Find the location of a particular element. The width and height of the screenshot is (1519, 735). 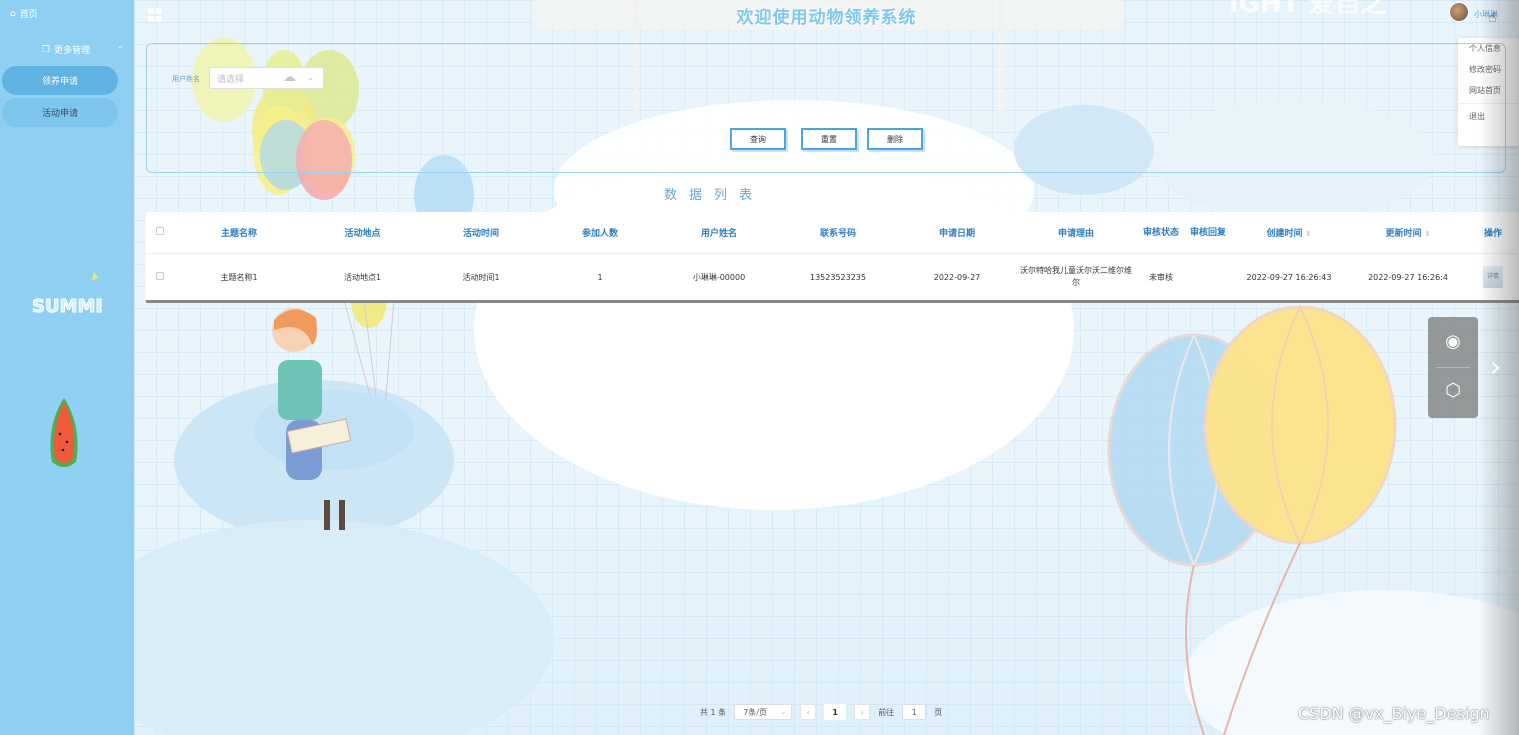

cell-phone: 13523523235 is located at coordinates (838, 277).